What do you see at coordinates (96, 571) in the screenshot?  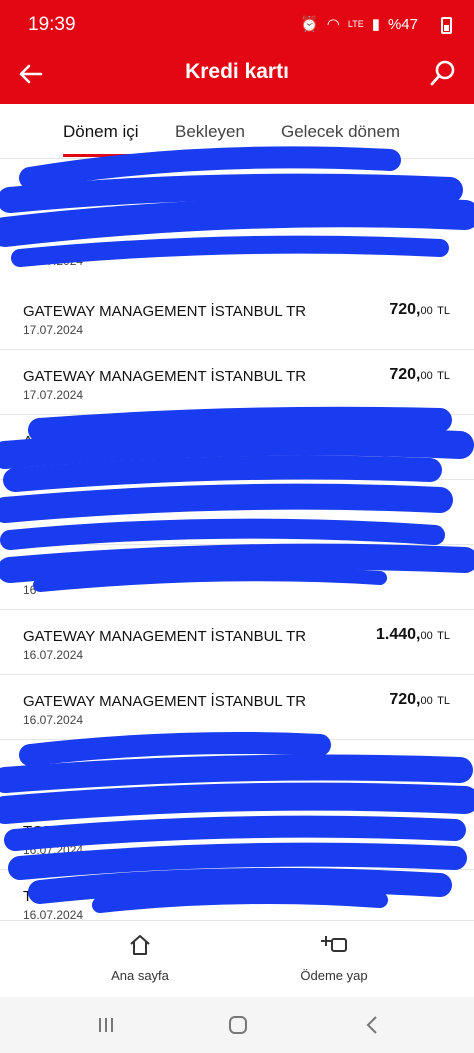 I see `merchant-name: ŞOK 10601 ANTALYA` at bounding box center [96, 571].